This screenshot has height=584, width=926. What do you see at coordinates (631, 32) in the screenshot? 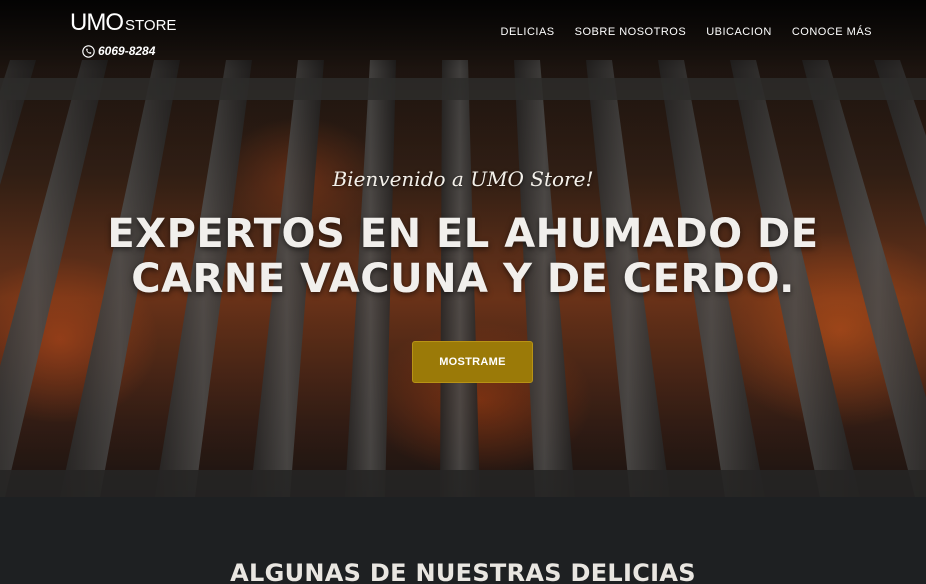
I see `nav-sobre-nosotros: SOBRE NOSOTROS` at bounding box center [631, 32].